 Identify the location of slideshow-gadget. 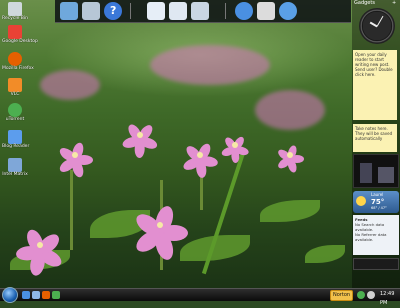
(376, 171).